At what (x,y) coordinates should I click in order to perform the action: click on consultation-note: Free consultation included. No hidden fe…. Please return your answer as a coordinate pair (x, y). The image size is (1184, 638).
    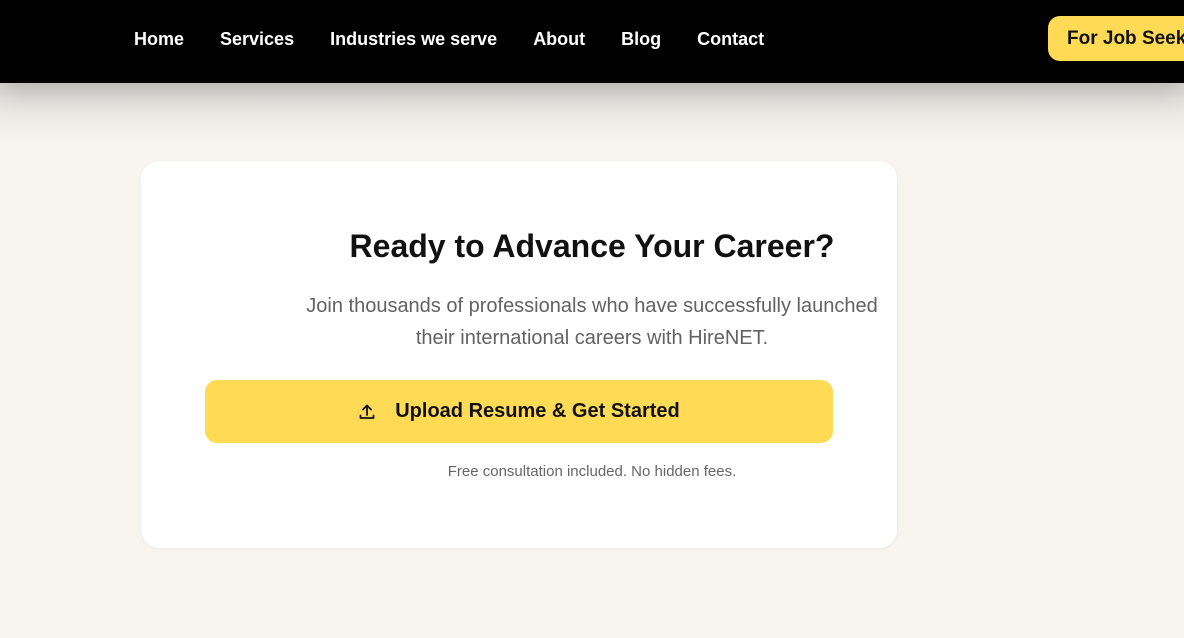
    Looking at the image, I should click on (592, 471).